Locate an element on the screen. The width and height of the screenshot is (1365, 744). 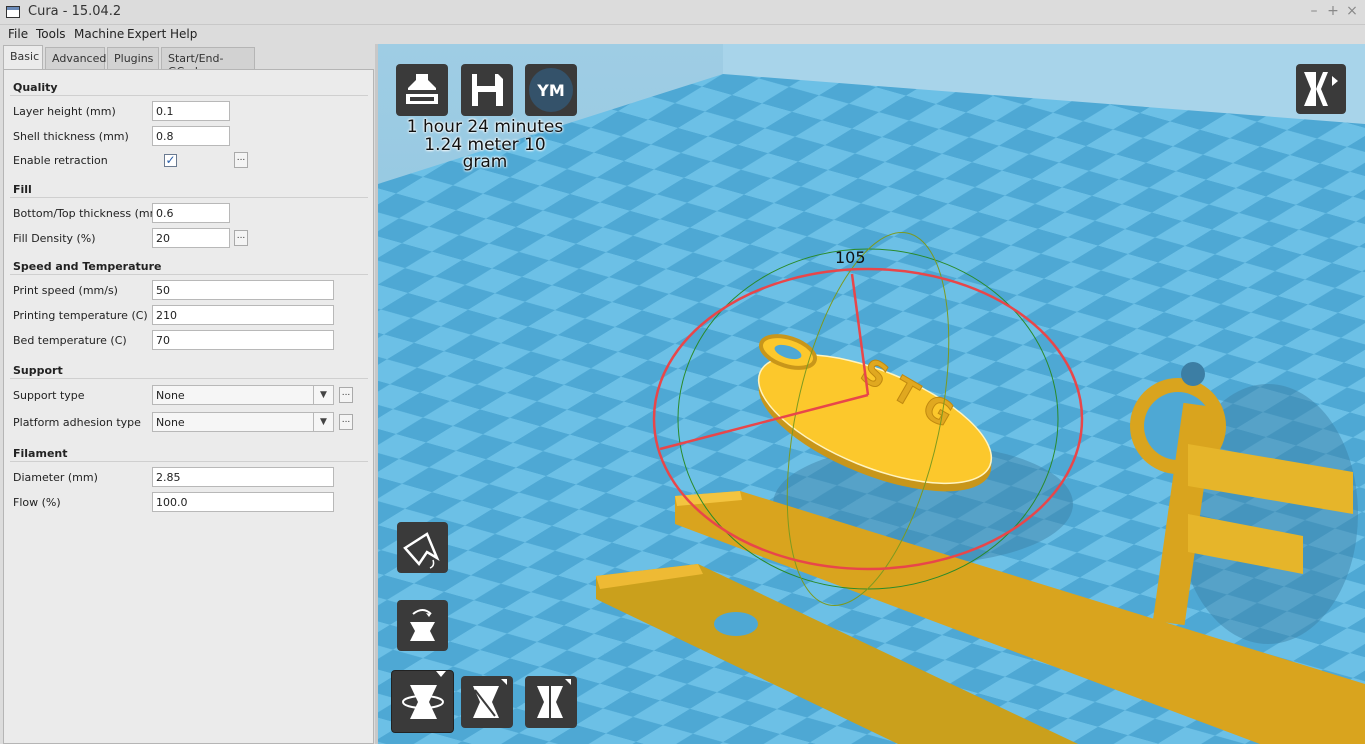
tab-plugins: Plugins is located at coordinates (133, 58).